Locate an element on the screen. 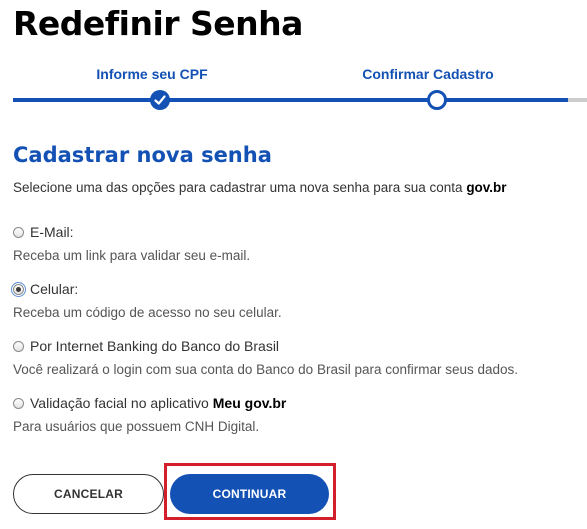 The image size is (587, 529). intro-brand: gov.br is located at coordinates (486, 187).